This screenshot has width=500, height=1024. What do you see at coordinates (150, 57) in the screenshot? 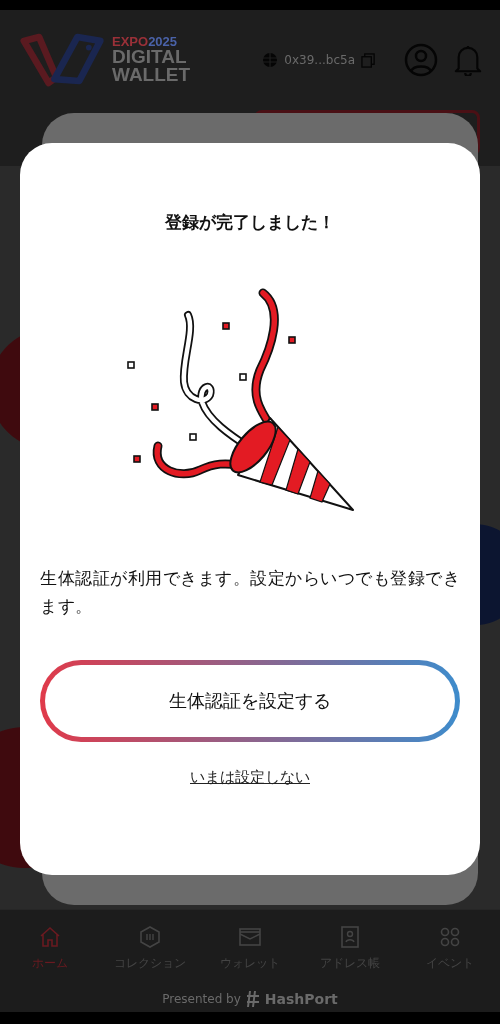
I see `logo-text: DIGITAL` at bounding box center [150, 57].